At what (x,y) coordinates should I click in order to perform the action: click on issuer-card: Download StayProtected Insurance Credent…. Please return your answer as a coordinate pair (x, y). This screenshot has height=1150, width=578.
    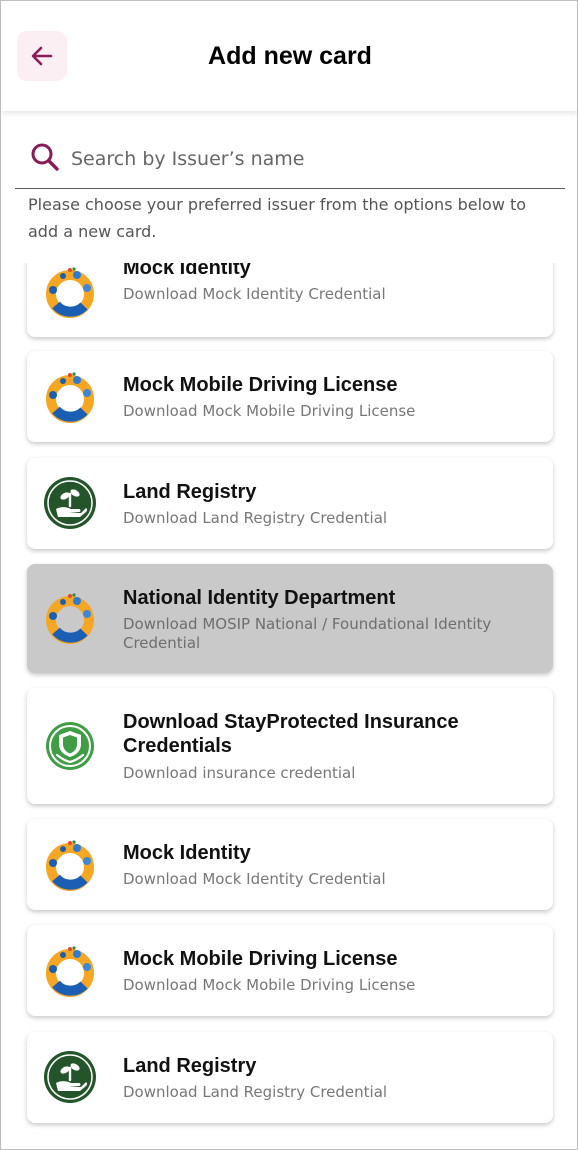
    Looking at the image, I should click on (290, 746).